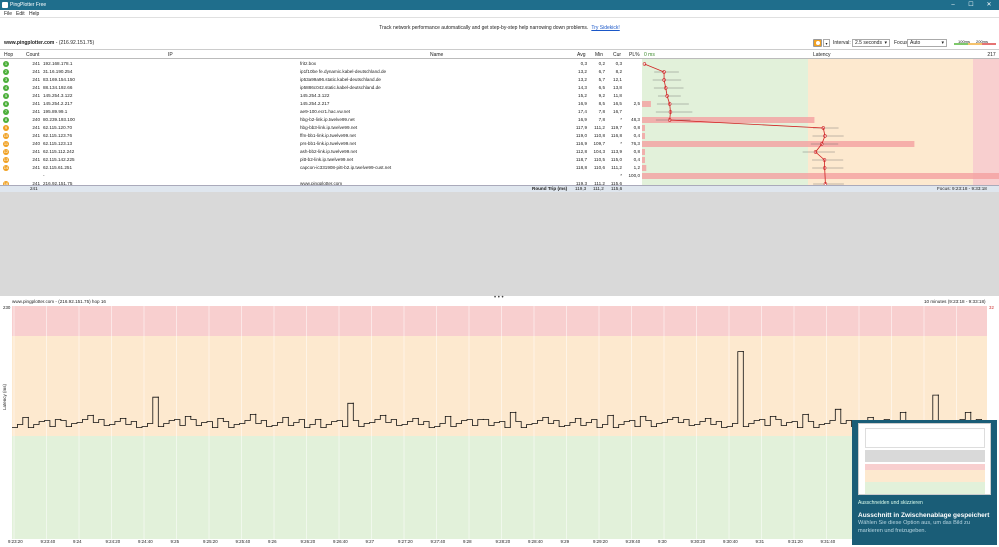  What do you see at coordinates (826, 43) in the screenshot?
I see `chevron-down-icon: ▾` at bounding box center [826, 43].